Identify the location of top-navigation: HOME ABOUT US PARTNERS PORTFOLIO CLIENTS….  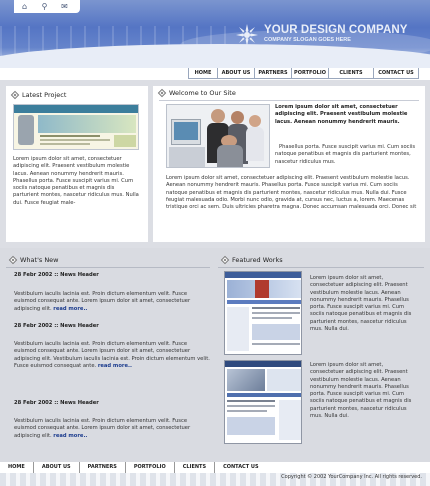
(303, 73).